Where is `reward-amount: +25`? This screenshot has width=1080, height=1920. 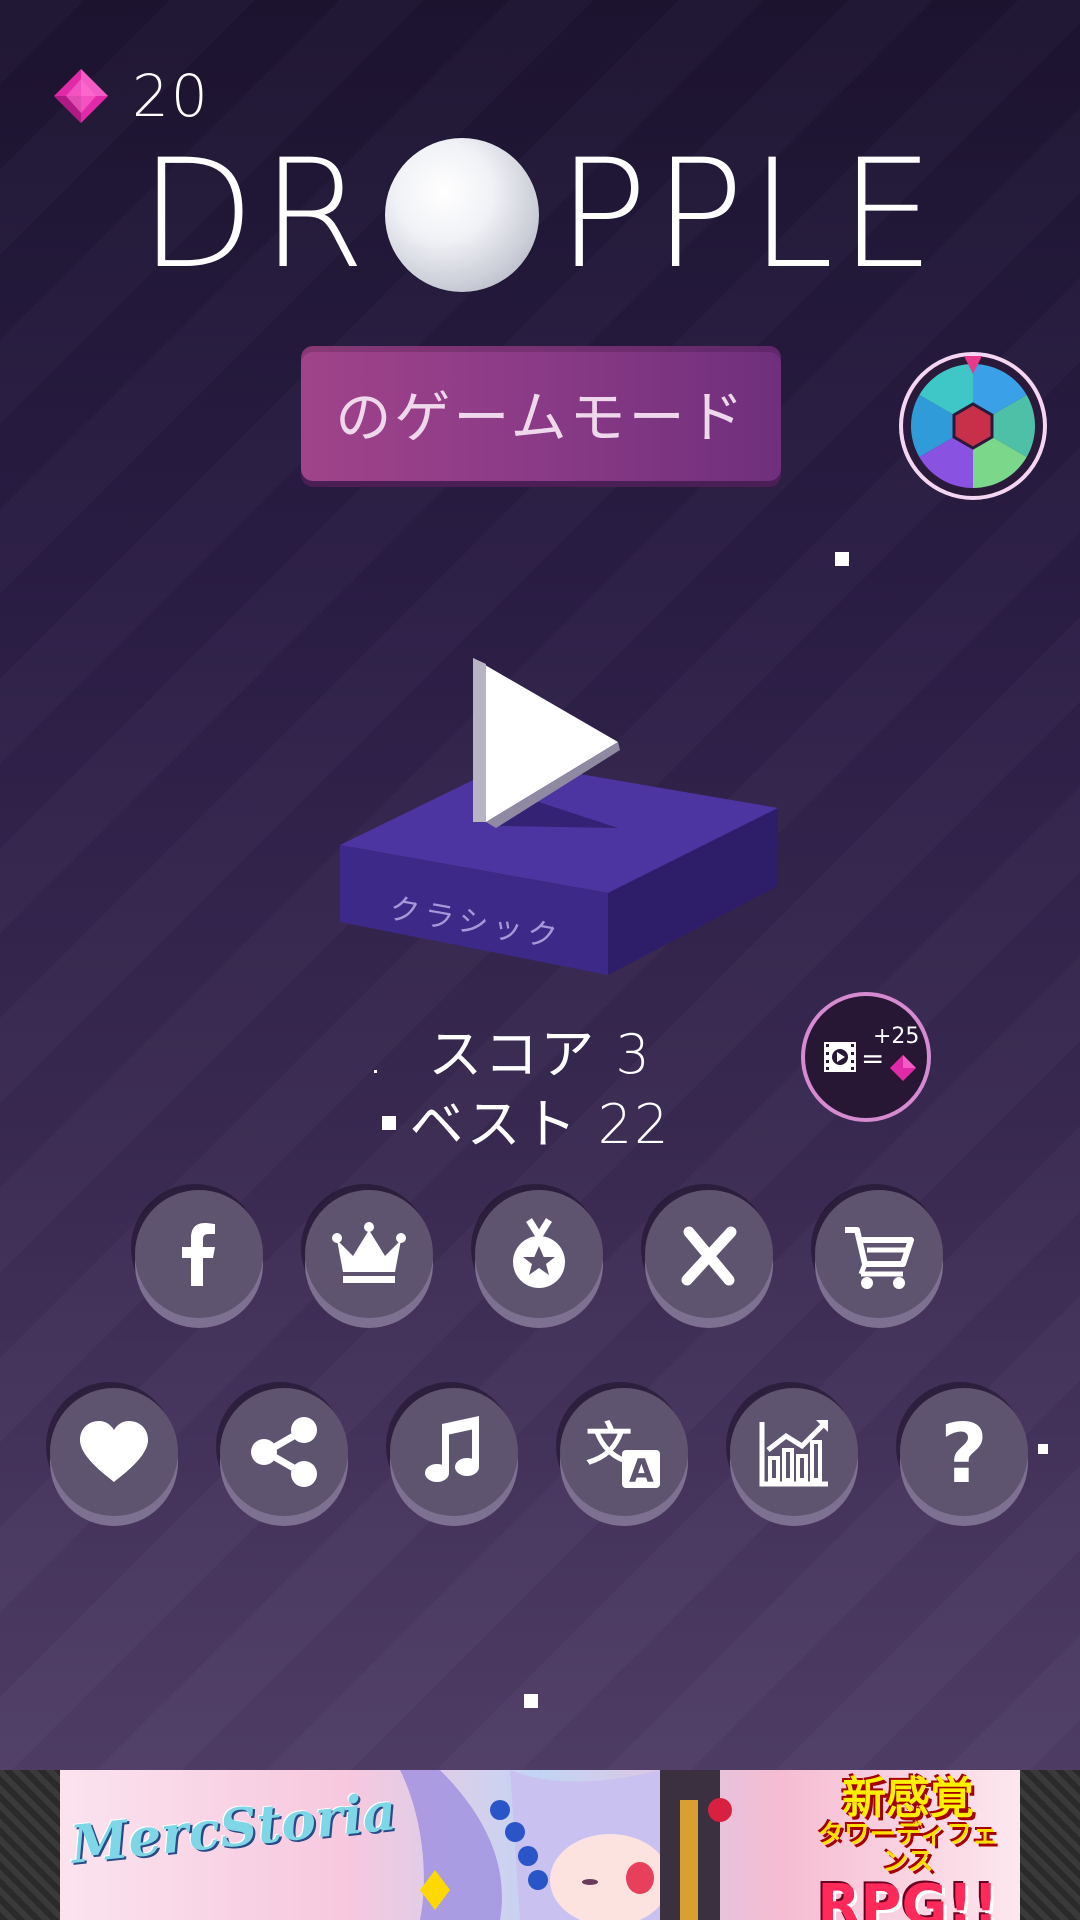
reward-amount: +25 is located at coordinates (896, 1036).